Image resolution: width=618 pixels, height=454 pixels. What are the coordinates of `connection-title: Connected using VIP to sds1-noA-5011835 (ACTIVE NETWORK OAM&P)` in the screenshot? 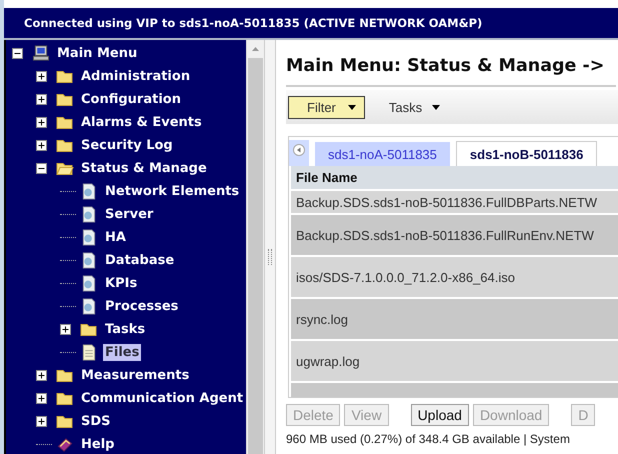 It's located at (253, 23).